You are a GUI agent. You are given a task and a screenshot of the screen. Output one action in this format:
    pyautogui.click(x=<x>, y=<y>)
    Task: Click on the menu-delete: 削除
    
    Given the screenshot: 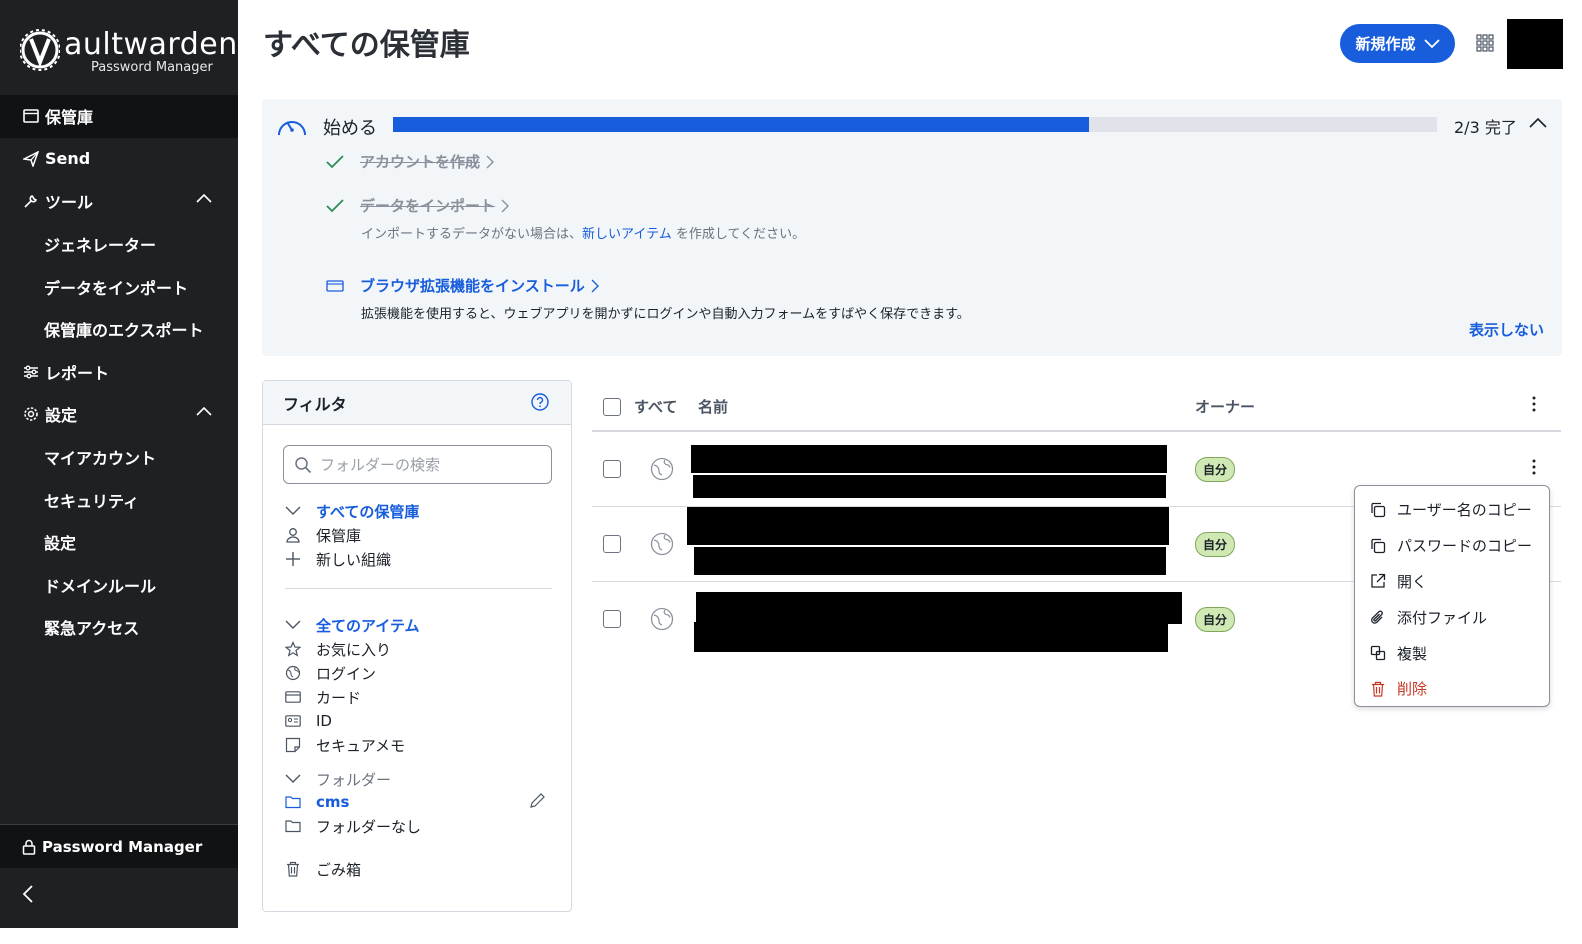 What is the action you would take?
    pyautogui.click(x=1452, y=689)
    